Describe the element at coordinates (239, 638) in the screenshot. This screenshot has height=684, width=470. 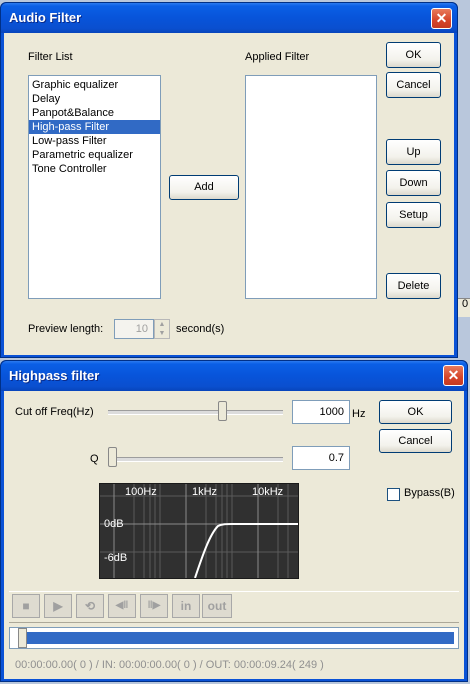
I see `seek-bar-fill` at that location.